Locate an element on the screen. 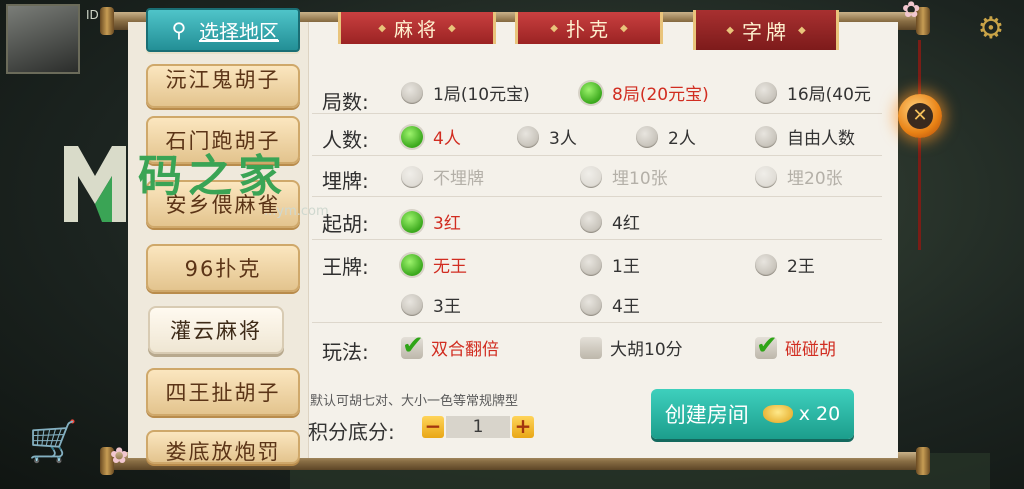 The width and height of the screenshot is (1024, 489). game-item-yuanjiang: 沅江鬼胡子 is located at coordinates (223, 86).